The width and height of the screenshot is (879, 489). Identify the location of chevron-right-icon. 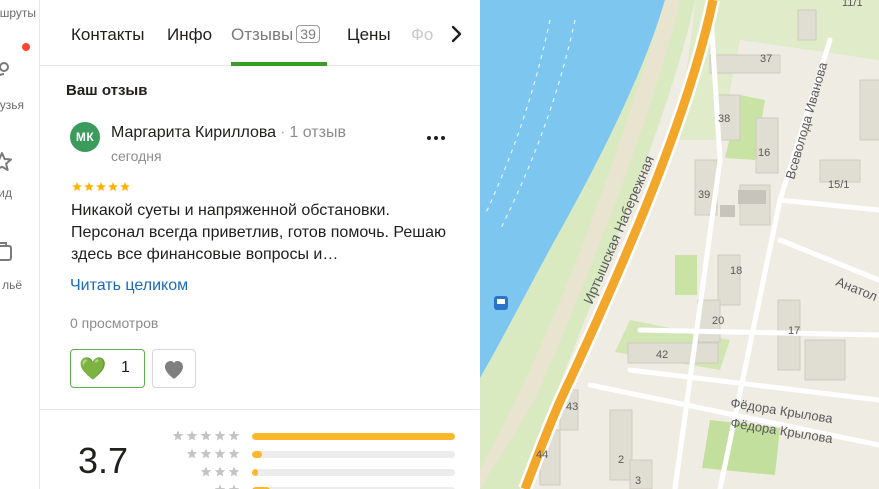
(456, 34).